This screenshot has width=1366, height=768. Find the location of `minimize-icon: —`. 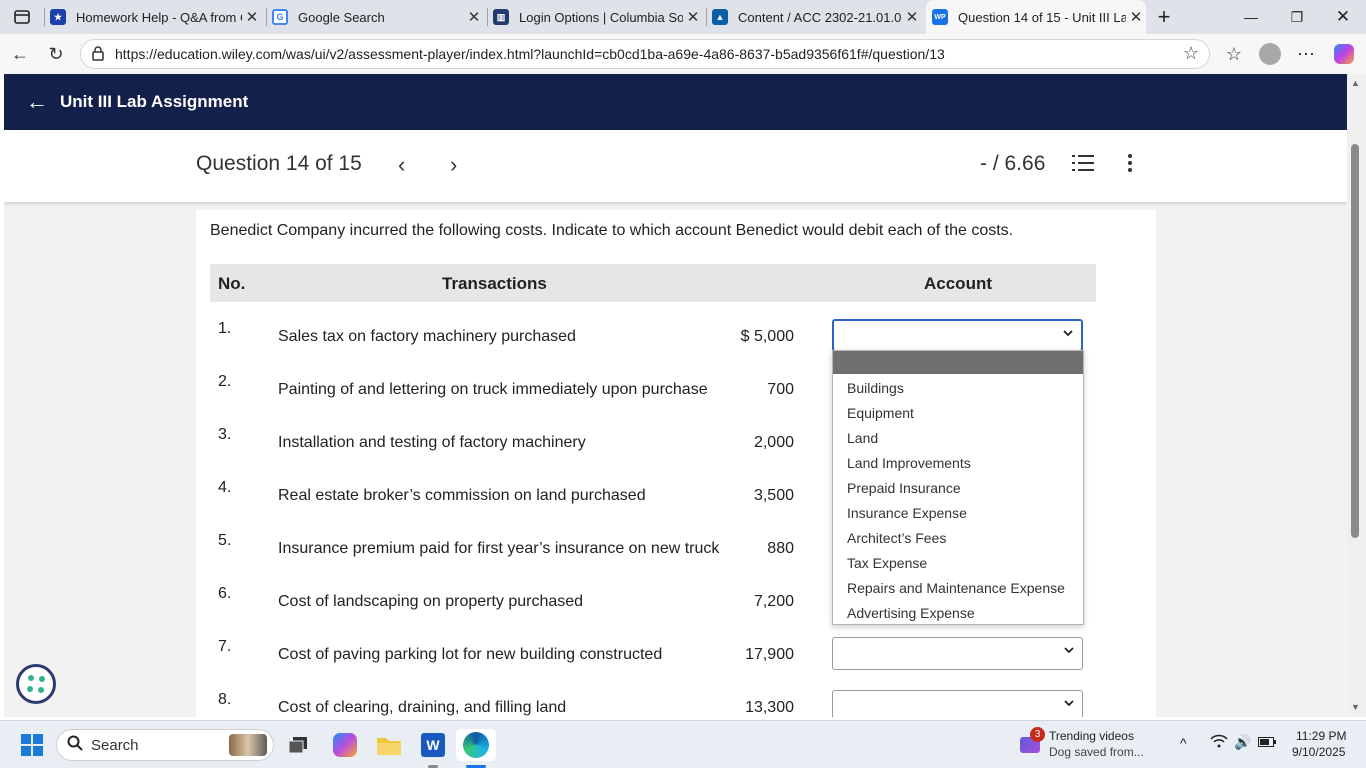

minimize-icon: — is located at coordinates (1251, 17).